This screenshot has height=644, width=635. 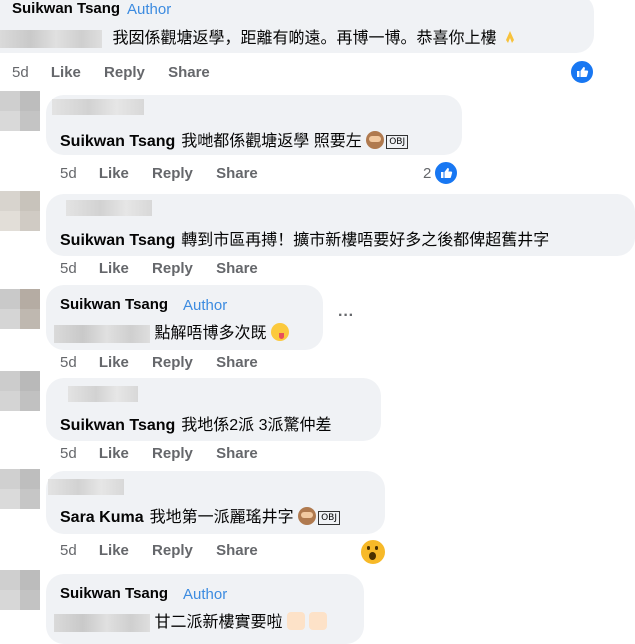 What do you see at coordinates (218, 622) in the screenshot?
I see `comment-body: 甘二派新樓實要啦` at bounding box center [218, 622].